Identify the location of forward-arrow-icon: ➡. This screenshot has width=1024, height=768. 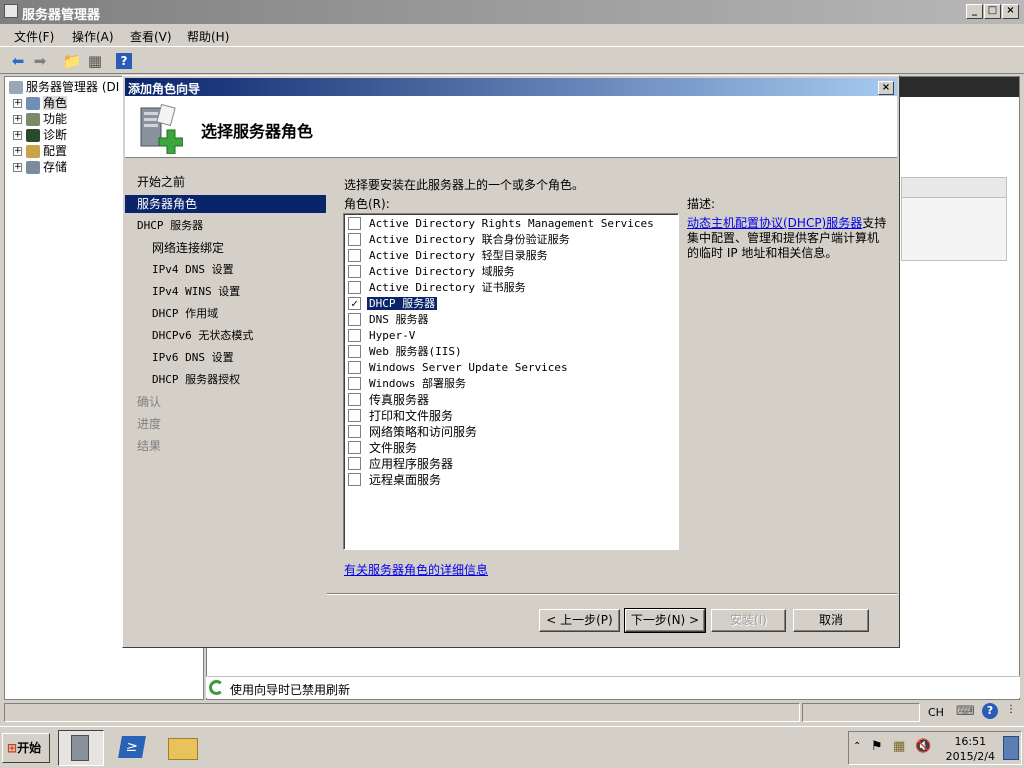
(40, 61).